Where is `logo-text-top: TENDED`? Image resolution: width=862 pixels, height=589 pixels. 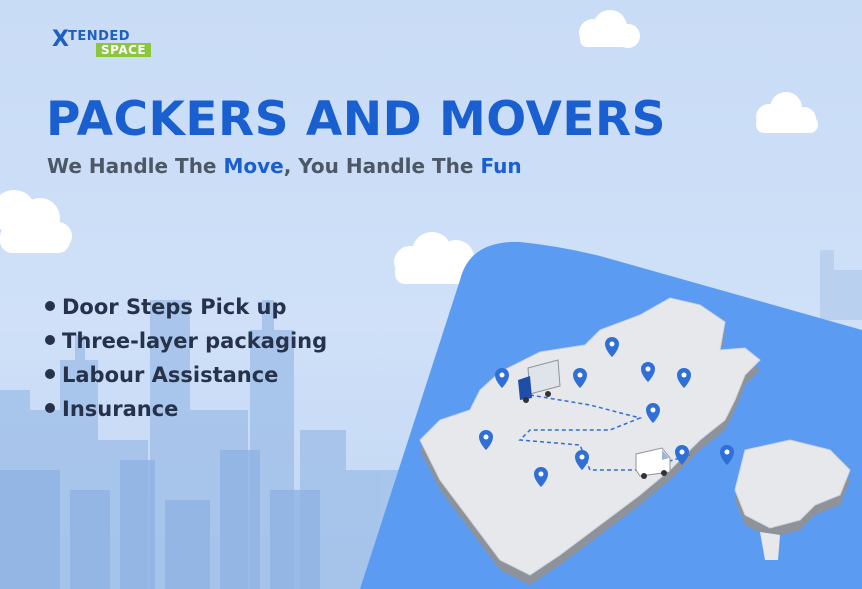
logo-text-top: TENDED is located at coordinates (99, 36).